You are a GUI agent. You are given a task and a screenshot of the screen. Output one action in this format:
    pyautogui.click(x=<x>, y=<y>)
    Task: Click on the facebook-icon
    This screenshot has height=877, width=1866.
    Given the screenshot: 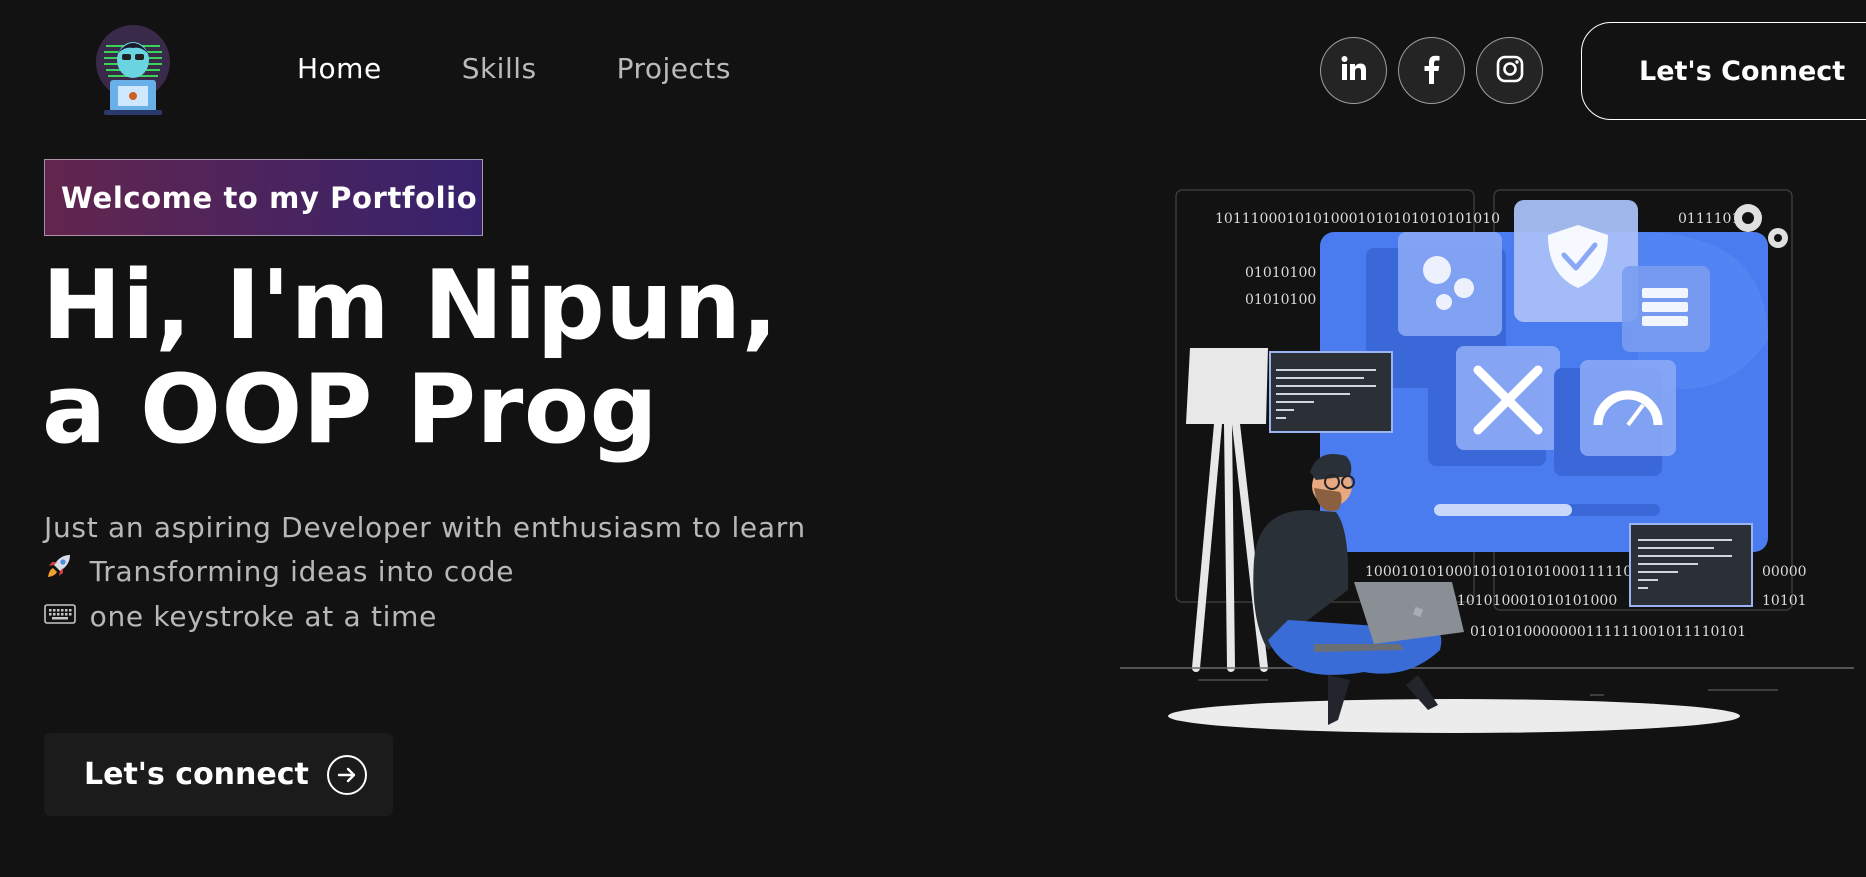 What is the action you would take?
    pyautogui.click(x=1432, y=71)
    